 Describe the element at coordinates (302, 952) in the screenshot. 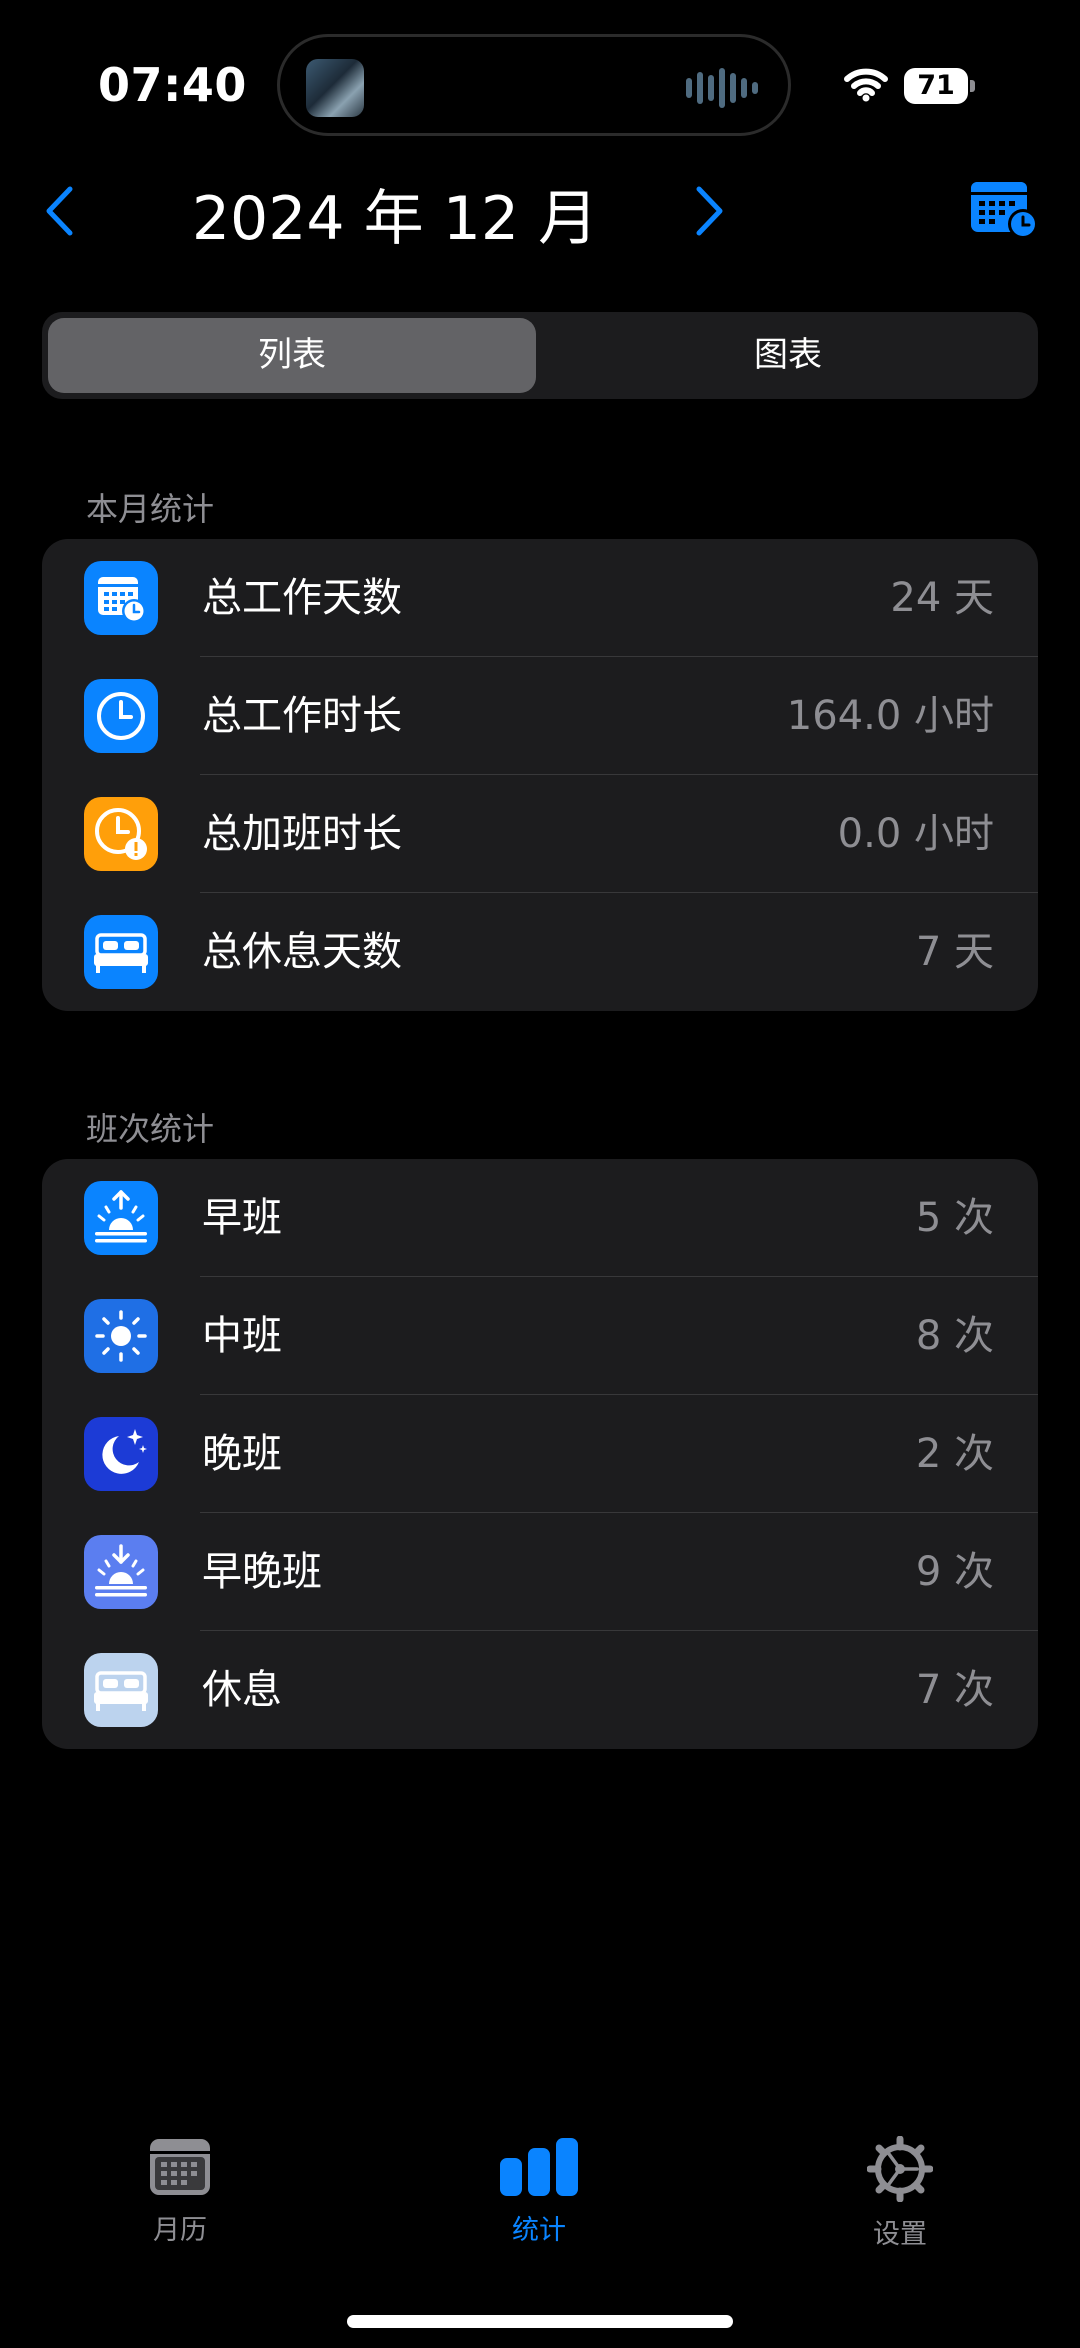

I see `stat-label: 总休息天数` at that location.